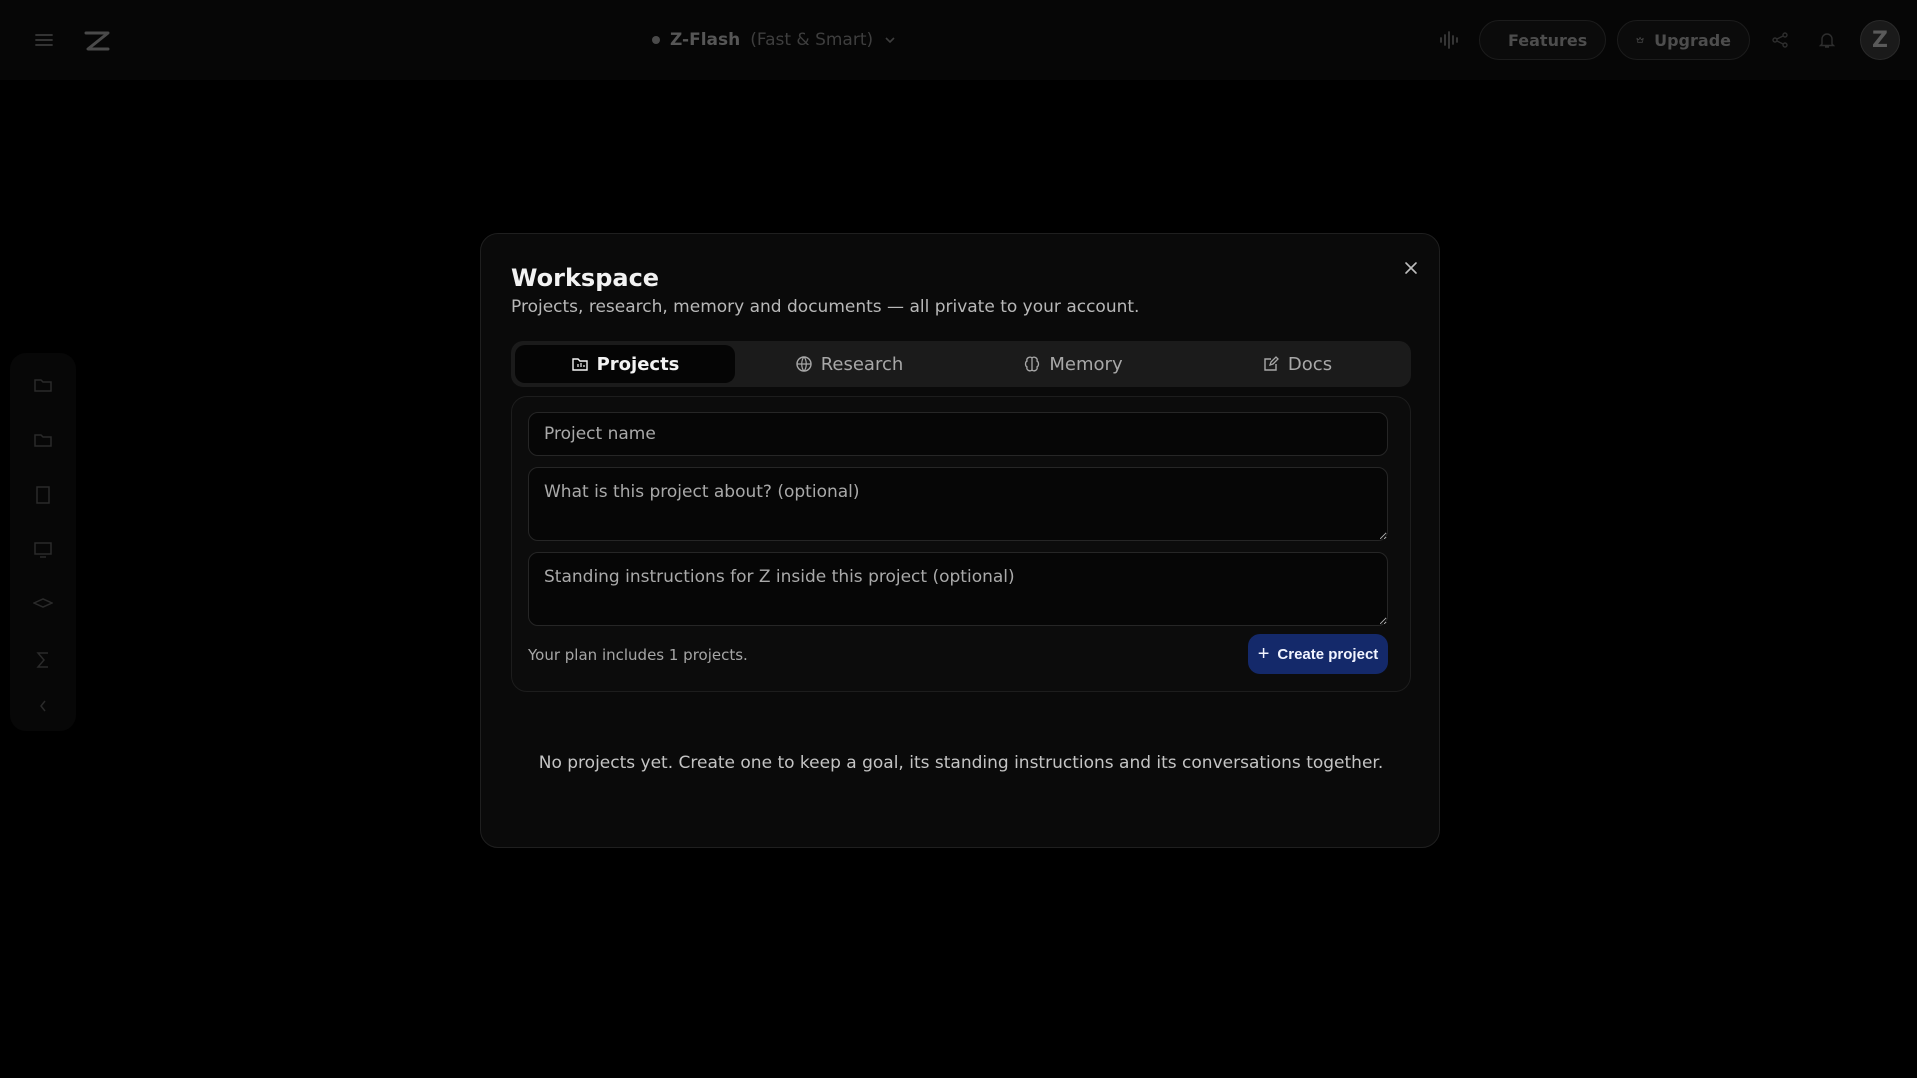  I want to click on model-selector: Z-Flash (Fast & Smart), so click(774, 40).